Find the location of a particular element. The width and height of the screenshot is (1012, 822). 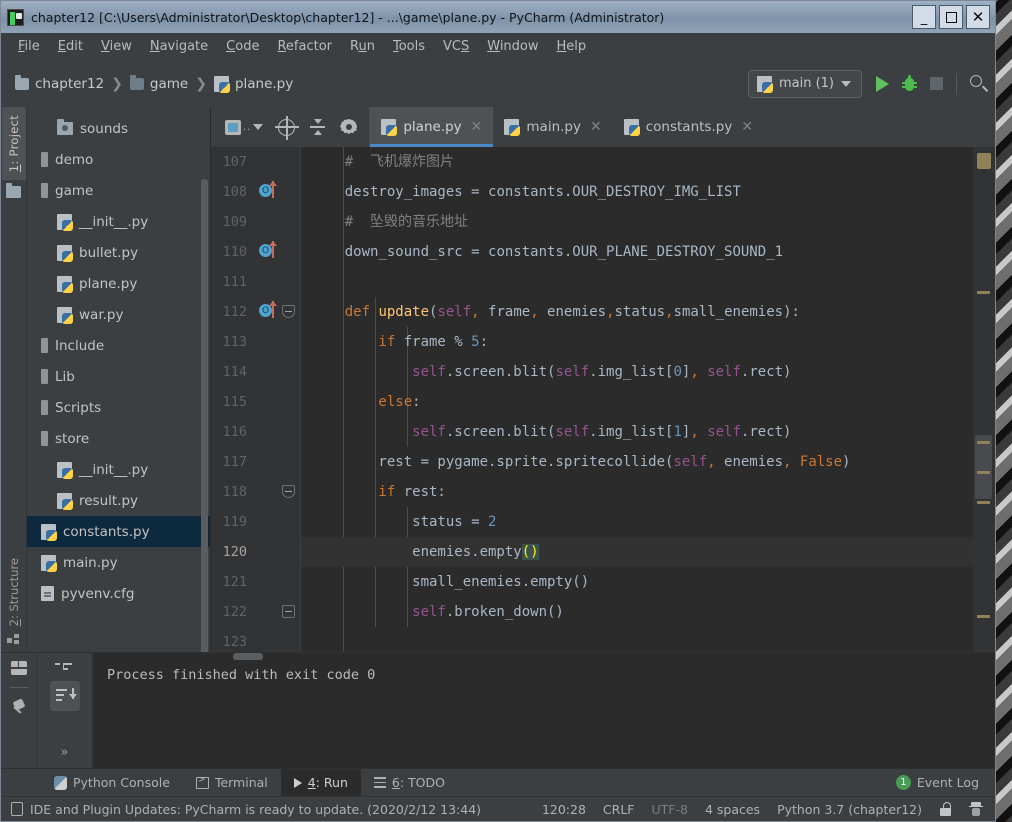

tab-main-py: main.py ✕ is located at coordinates (552, 127).